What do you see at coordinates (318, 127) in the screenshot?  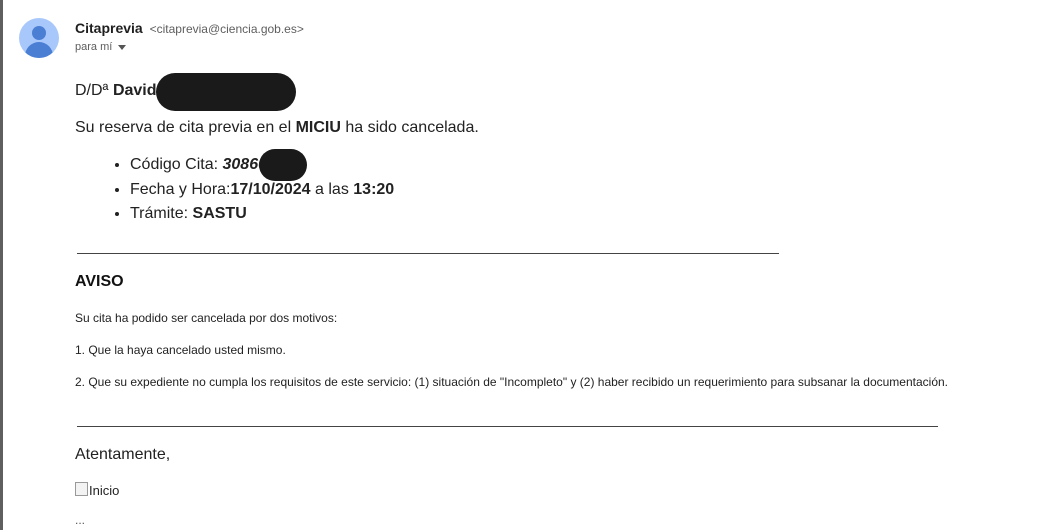 I see `organization-name: MICIU` at bounding box center [318, 127].